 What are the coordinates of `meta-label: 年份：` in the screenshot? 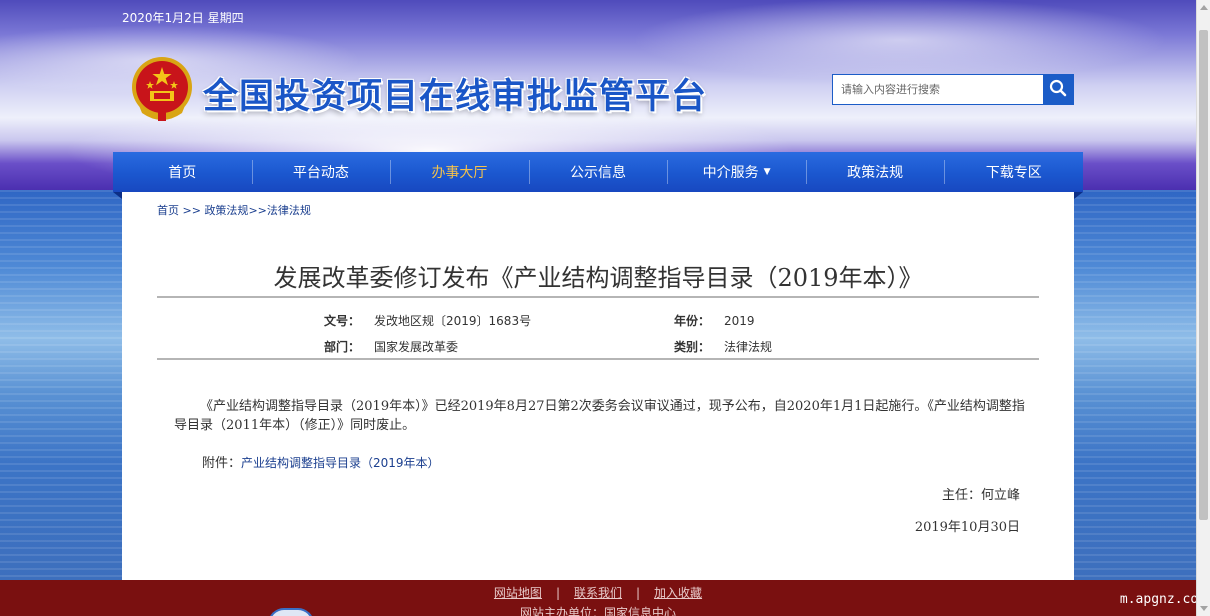 It's located at (691, 321).